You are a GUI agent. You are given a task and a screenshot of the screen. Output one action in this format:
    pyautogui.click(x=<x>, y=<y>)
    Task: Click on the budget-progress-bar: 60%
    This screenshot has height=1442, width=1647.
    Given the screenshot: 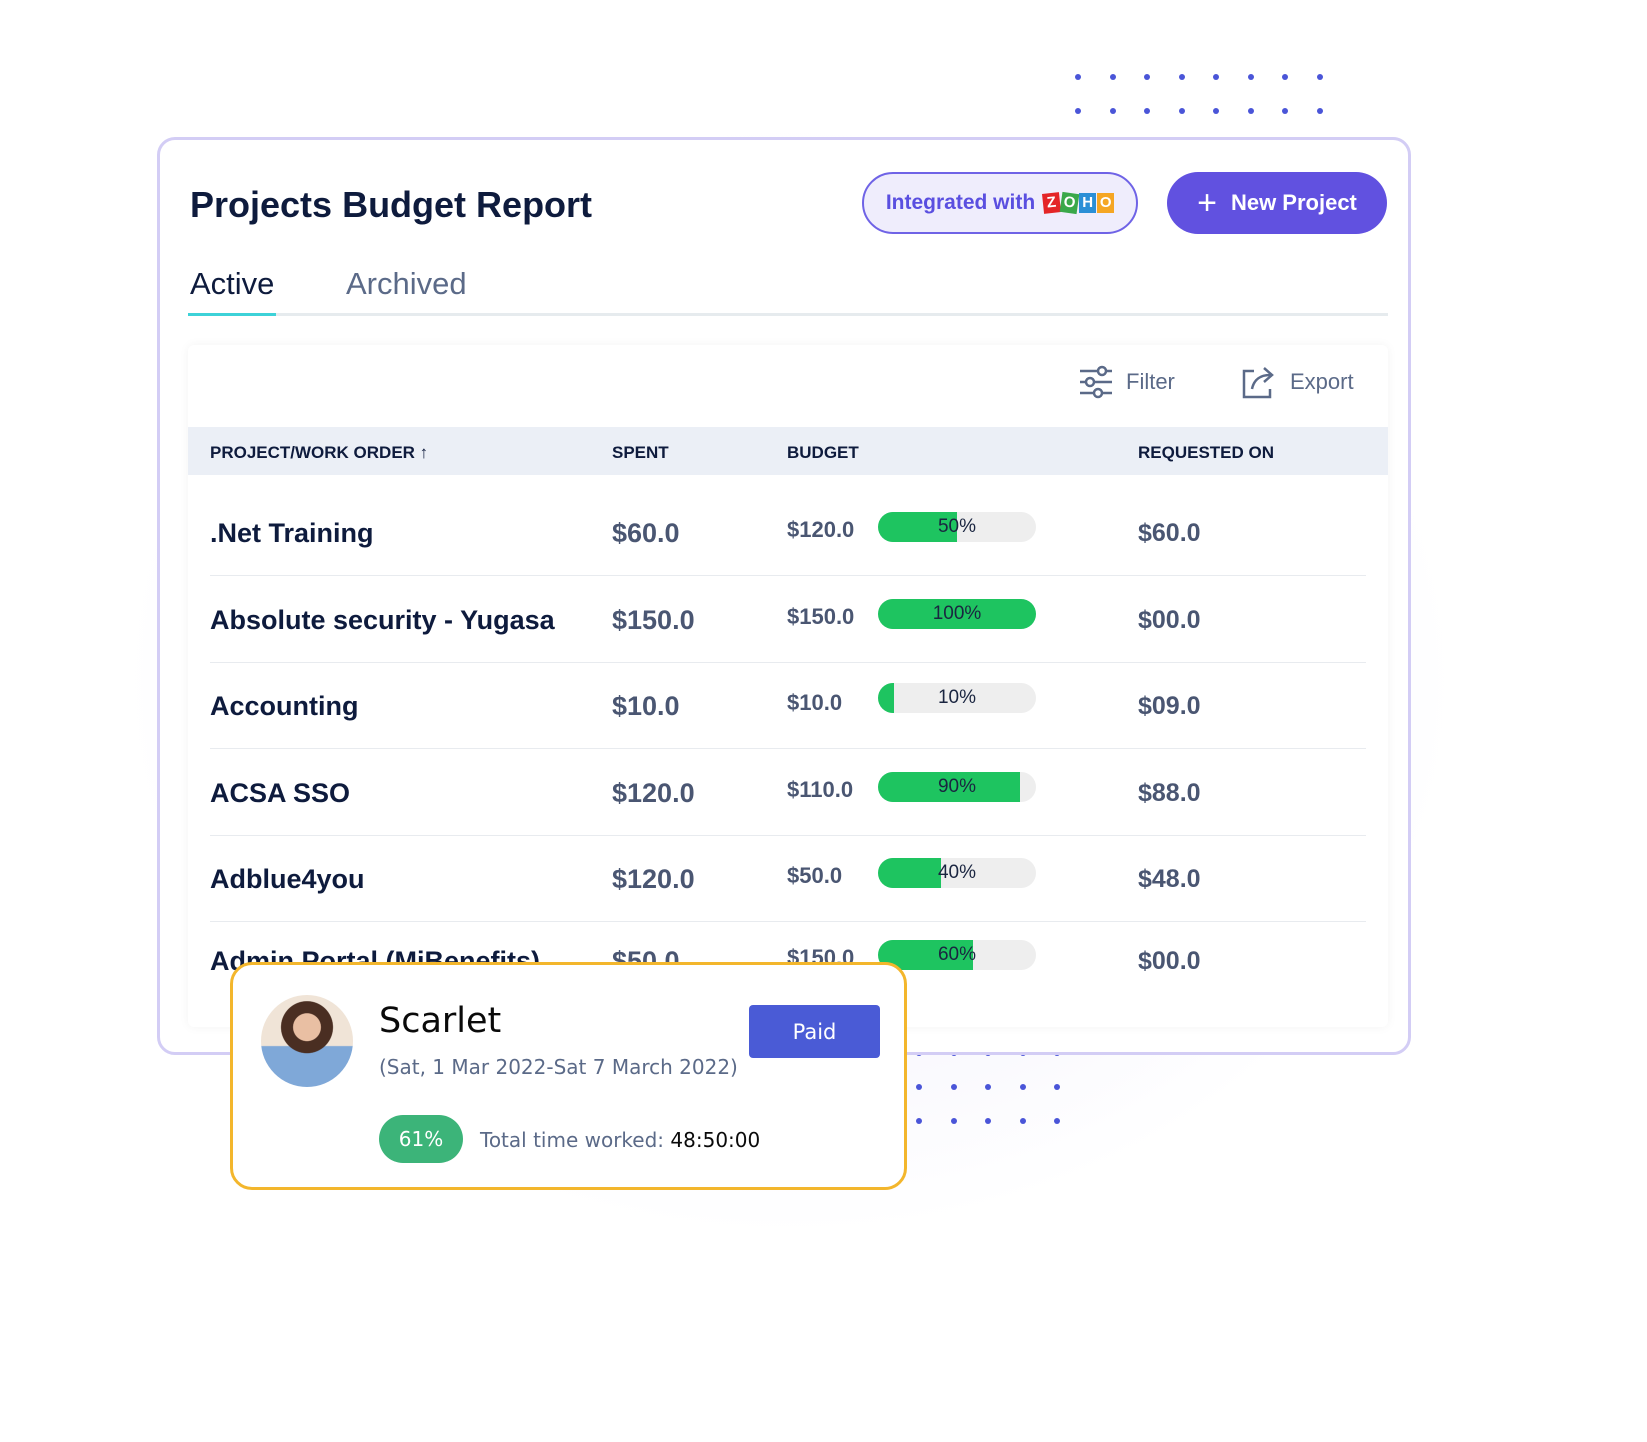 What is the action you would take?
    pyautogui.click(x=957, y=955)
    